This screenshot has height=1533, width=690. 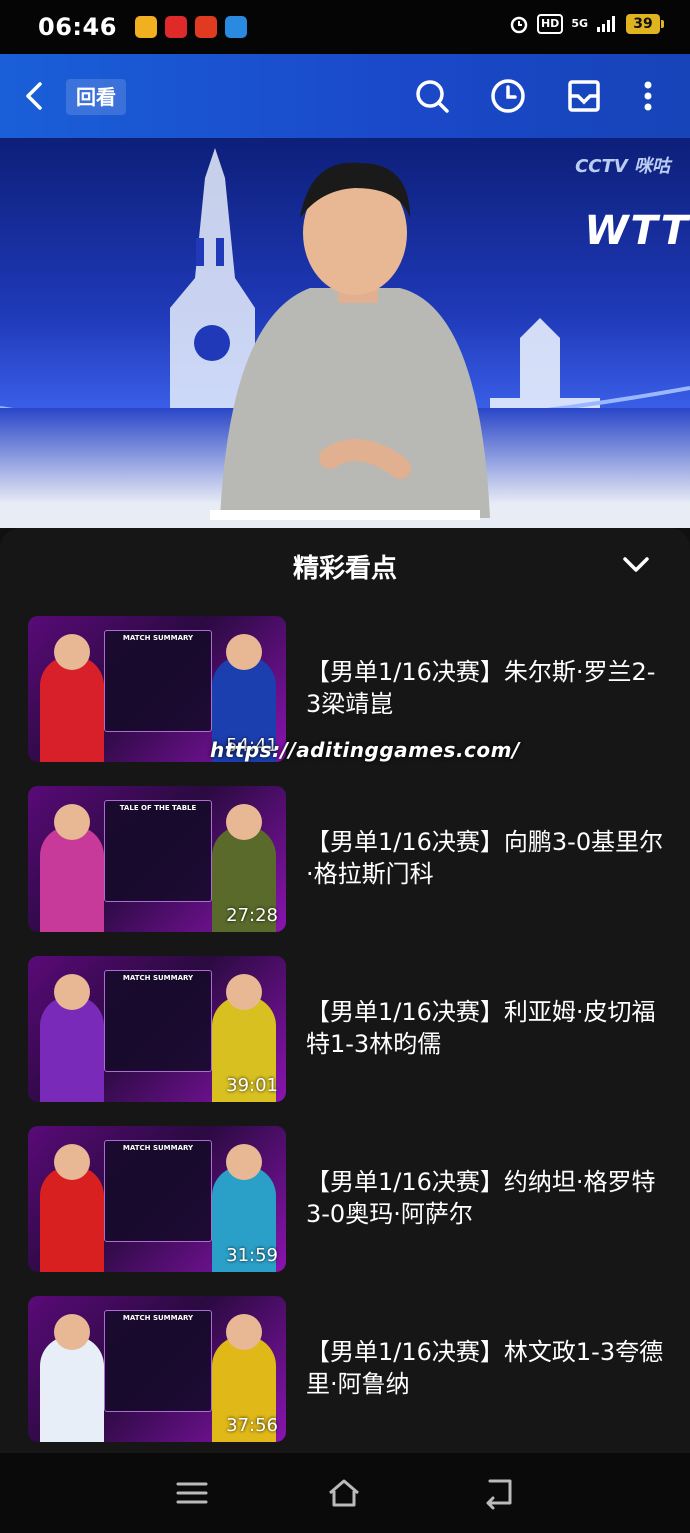 What do you see at coordinates (519, 25) in the screenshot?
I see `alarm-icon` at bounding box center [519, 25].